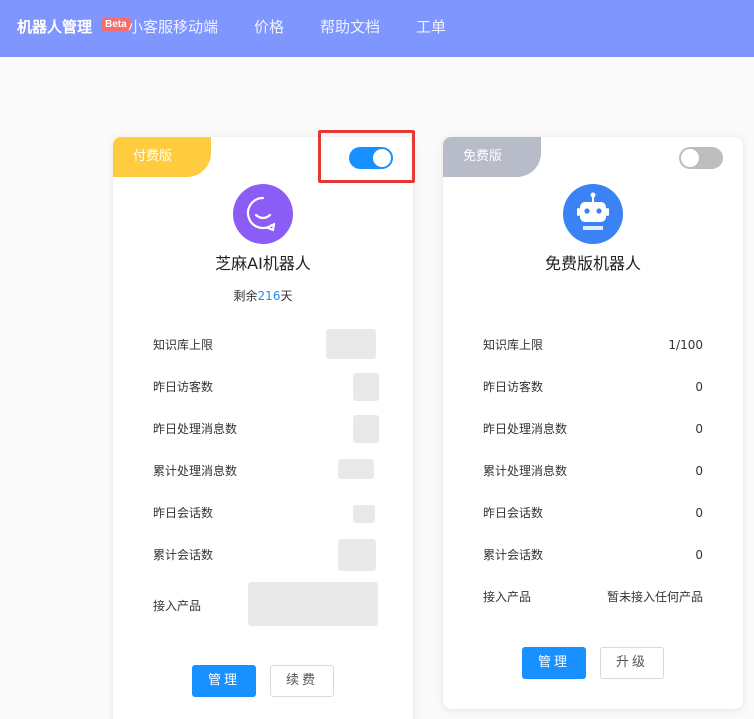 Image resolution: width=754 pixels, height=719 pixels. I want to click on nav-robot-management-label: 机器人管理, so click(55, 27).